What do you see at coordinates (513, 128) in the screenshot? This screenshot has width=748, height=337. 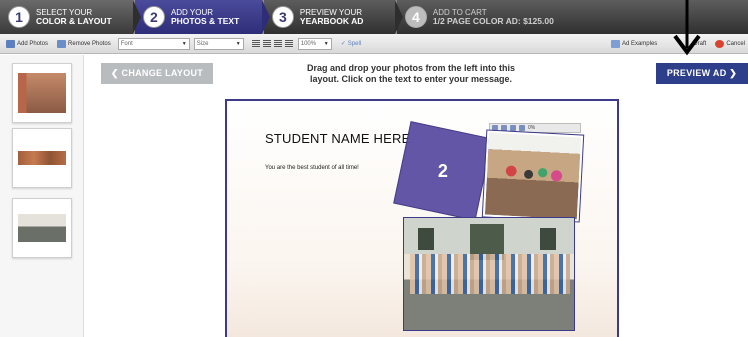 I see `flip-icon` at bounding box center [513, 128].